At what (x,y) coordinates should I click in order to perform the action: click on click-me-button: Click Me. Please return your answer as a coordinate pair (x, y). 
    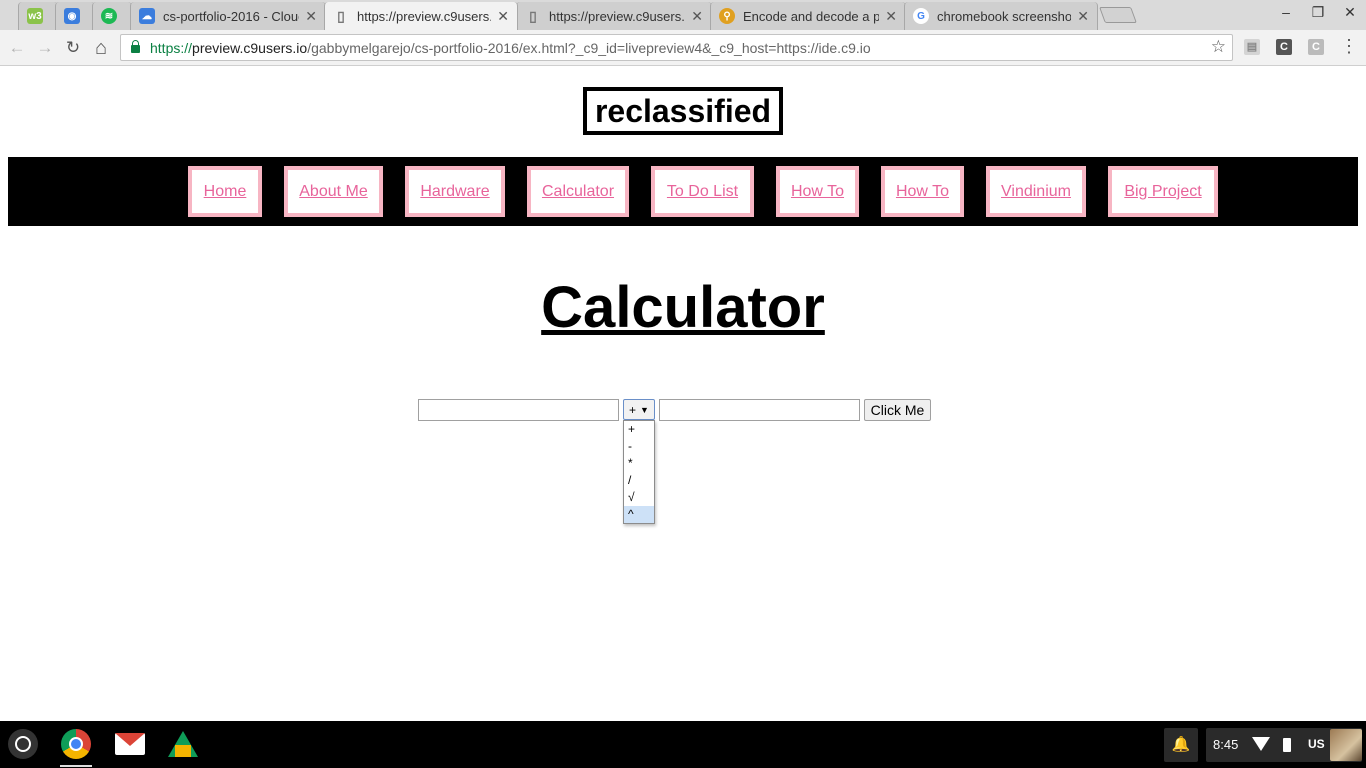
    Looking at the image, I should click on (897, 410).